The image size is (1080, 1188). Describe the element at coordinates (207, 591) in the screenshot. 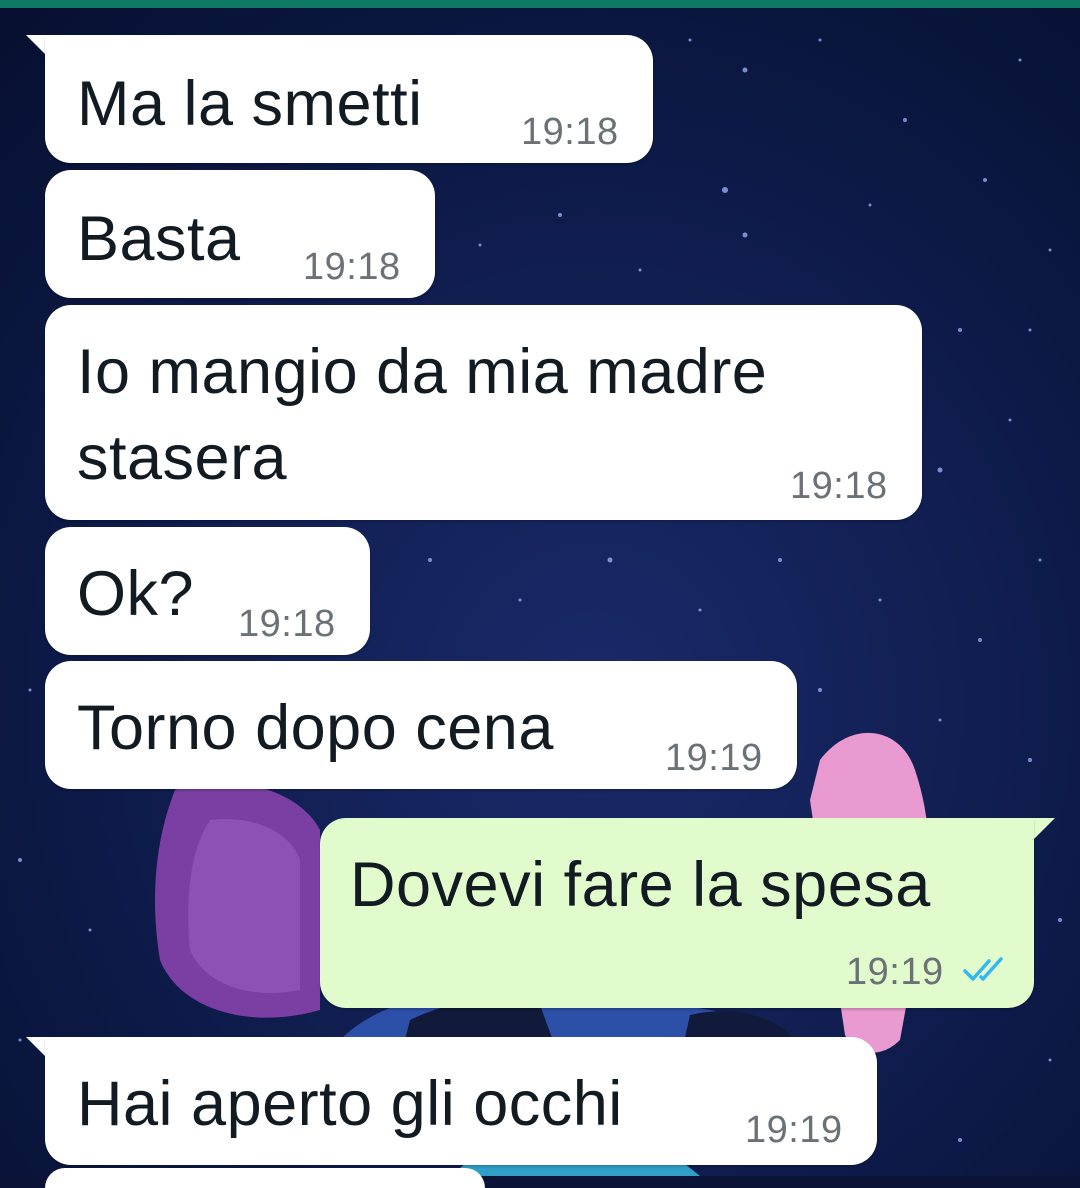

I see `message-bubble-incoming: Ok? 19:18` at that location.